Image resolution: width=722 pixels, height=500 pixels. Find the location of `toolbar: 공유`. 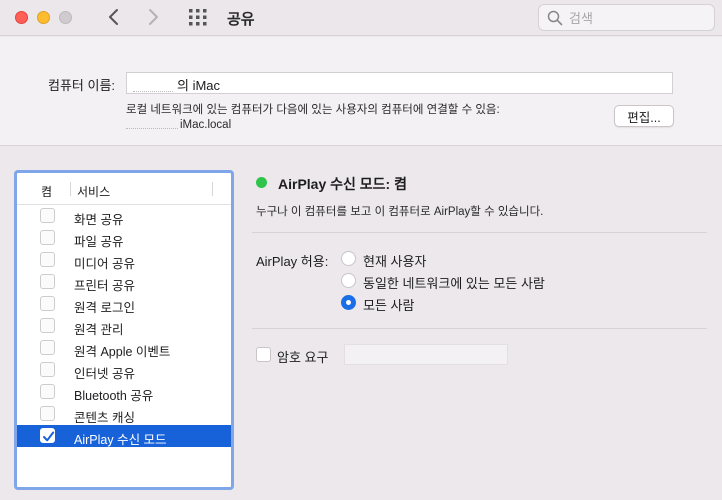

toolbar: 공유 is located at coordinates (361, 18).